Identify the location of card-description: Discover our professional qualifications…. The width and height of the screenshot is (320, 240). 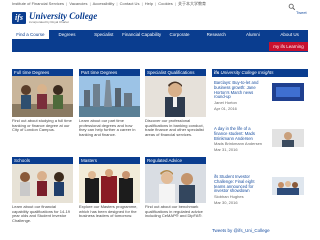
(174, 127).